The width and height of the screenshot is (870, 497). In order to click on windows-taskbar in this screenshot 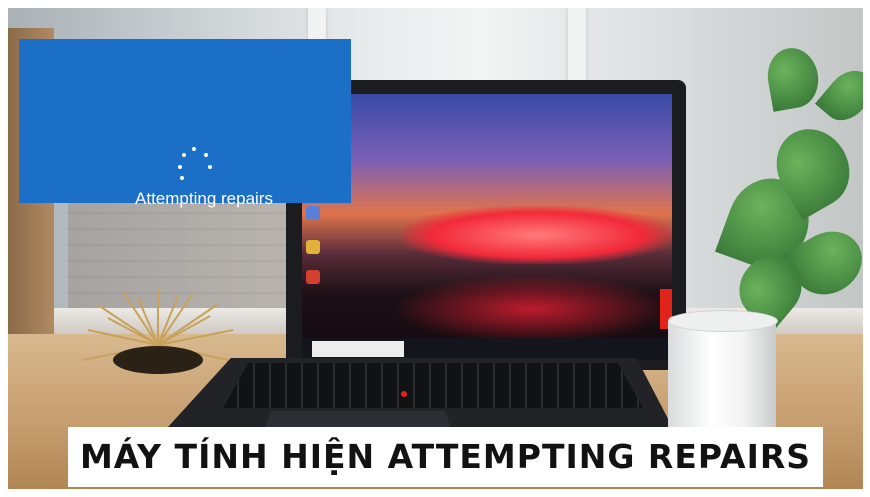, I will do `click(487, 349)`.